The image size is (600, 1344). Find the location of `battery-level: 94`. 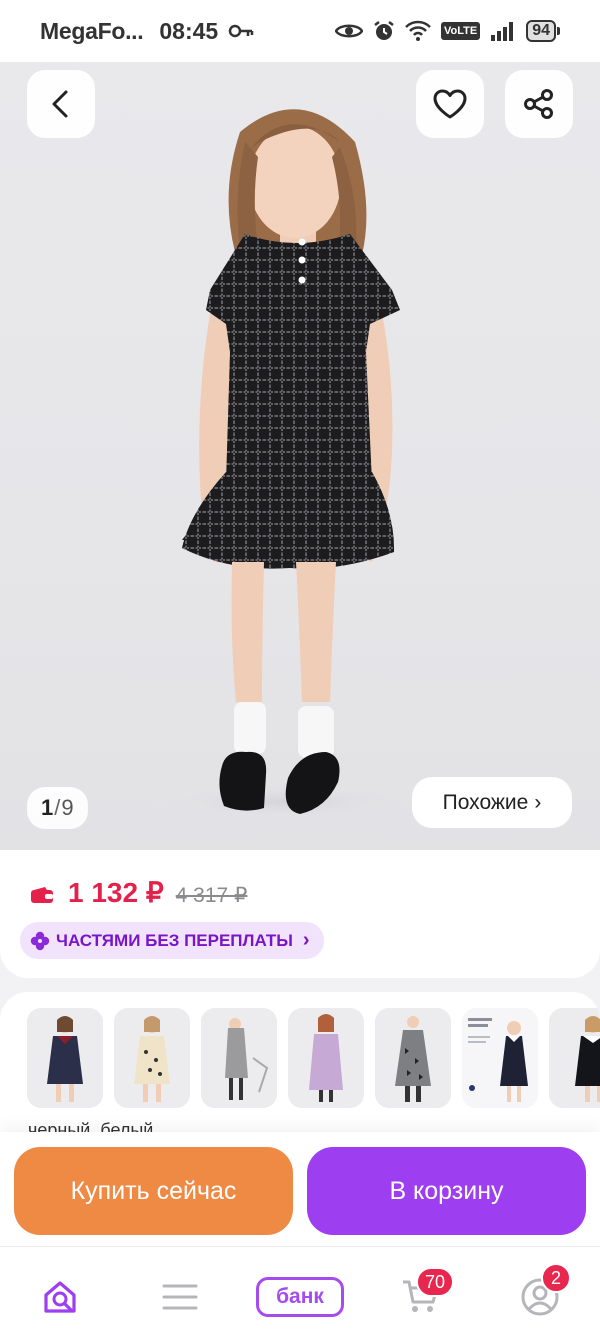

battery-level: 94 is located at coordinates (541, 31).